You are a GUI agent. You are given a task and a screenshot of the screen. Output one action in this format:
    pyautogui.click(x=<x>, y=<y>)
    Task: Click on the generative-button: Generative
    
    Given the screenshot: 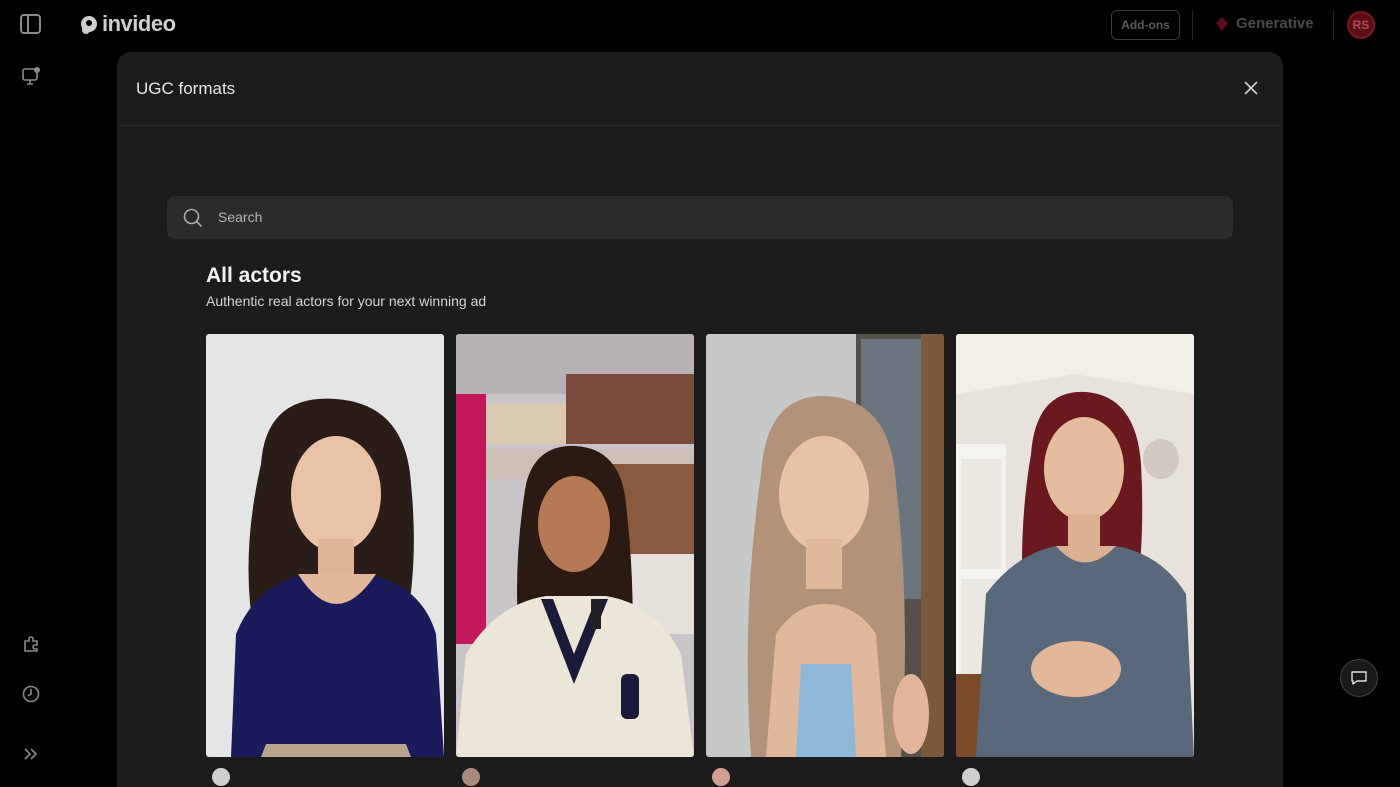 What is the action you would take?
    pyautogui.click(x=1265, y=23)
    